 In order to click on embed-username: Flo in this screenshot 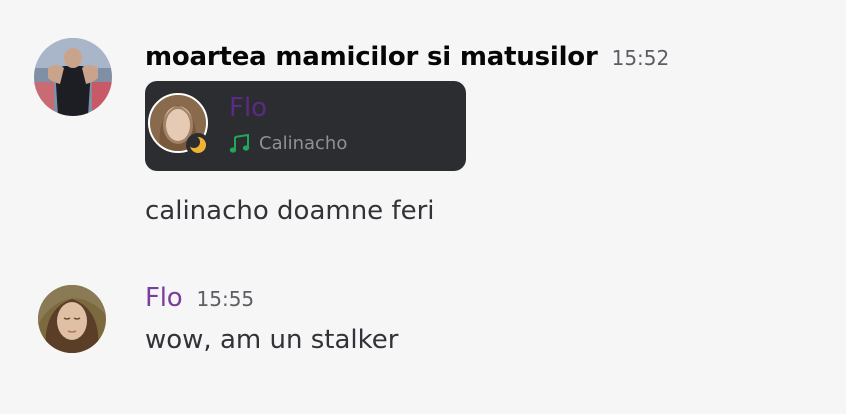, I will do `click(248, 108)`.